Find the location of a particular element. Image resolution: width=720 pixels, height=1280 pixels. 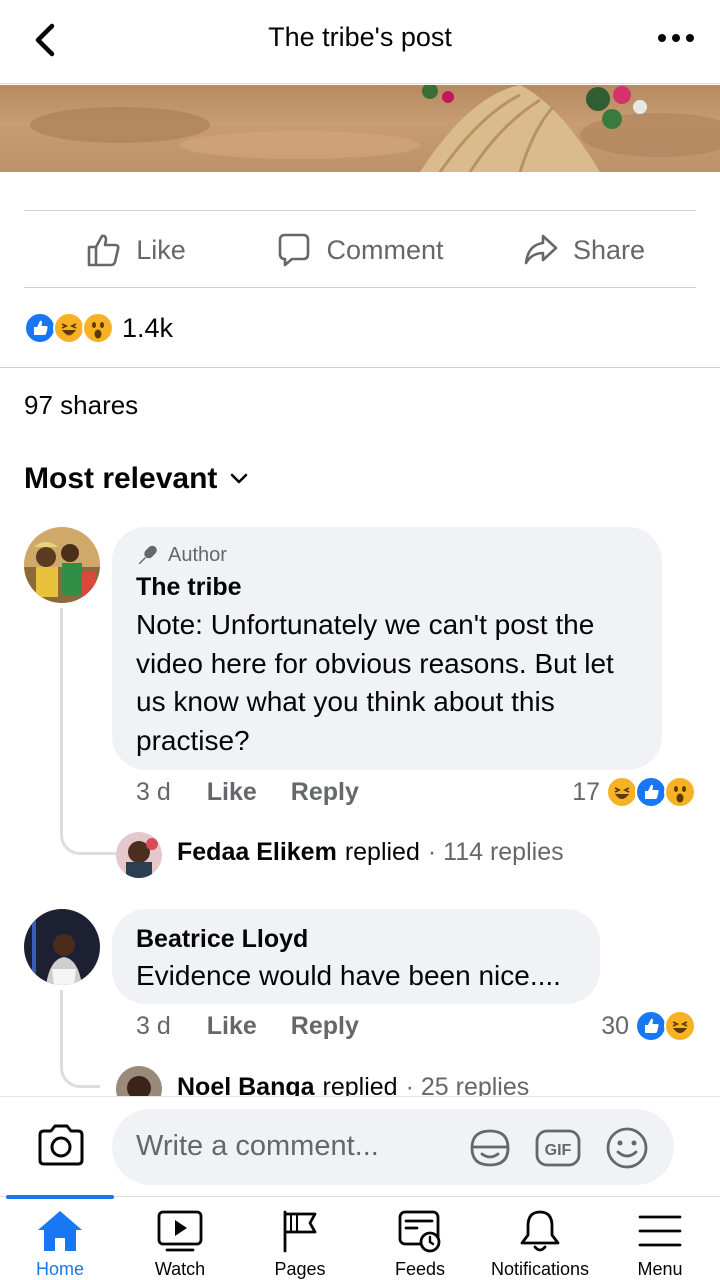

tab-label: Home is located at coordinates (59, 1269).